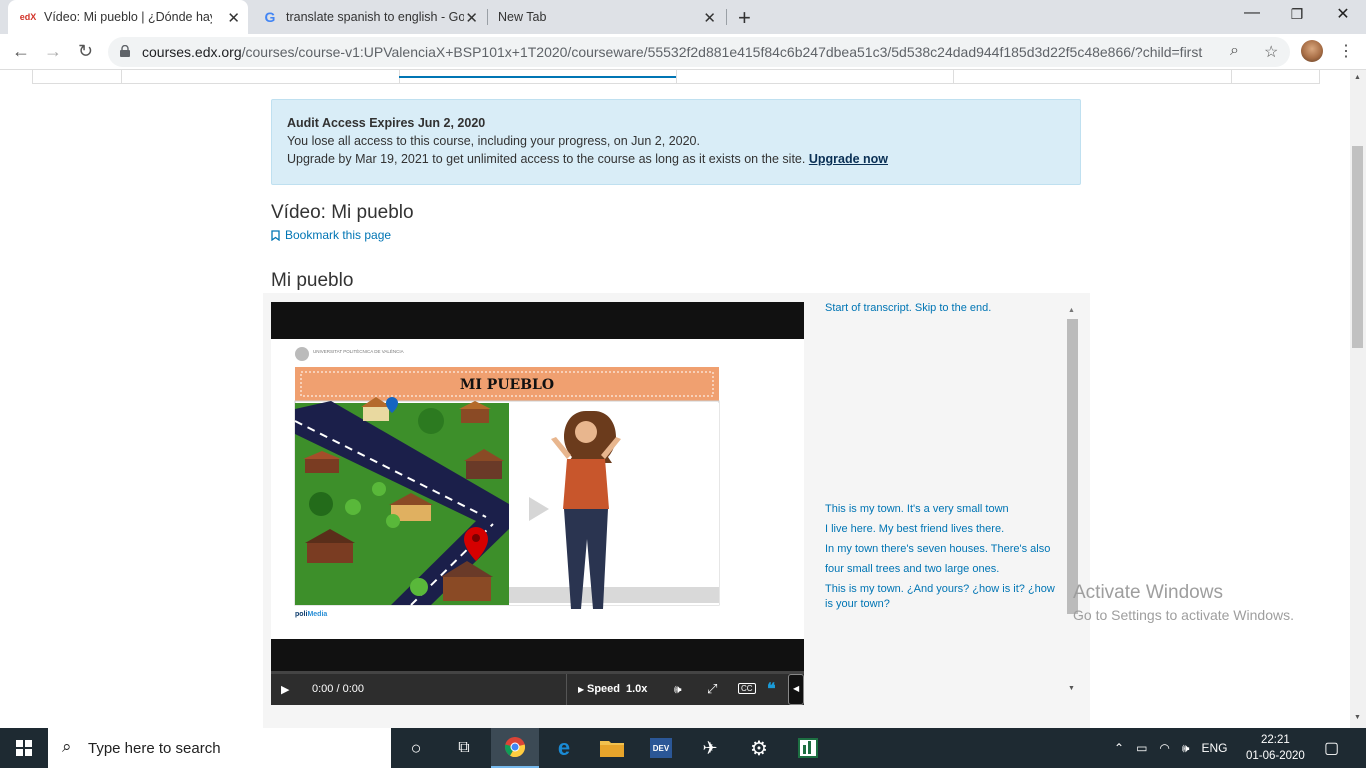 The height and width of the screenshot is (768, 1366). I want to click on url-host: courses.edx.org, so click(192, 52).